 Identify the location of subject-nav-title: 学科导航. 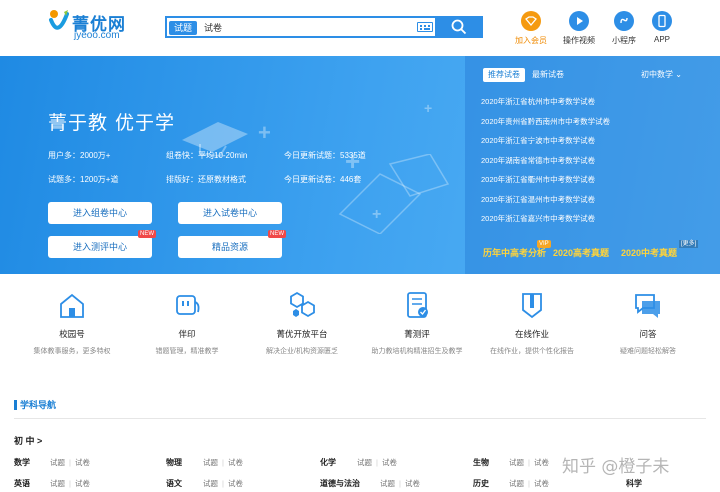
(35, 405).